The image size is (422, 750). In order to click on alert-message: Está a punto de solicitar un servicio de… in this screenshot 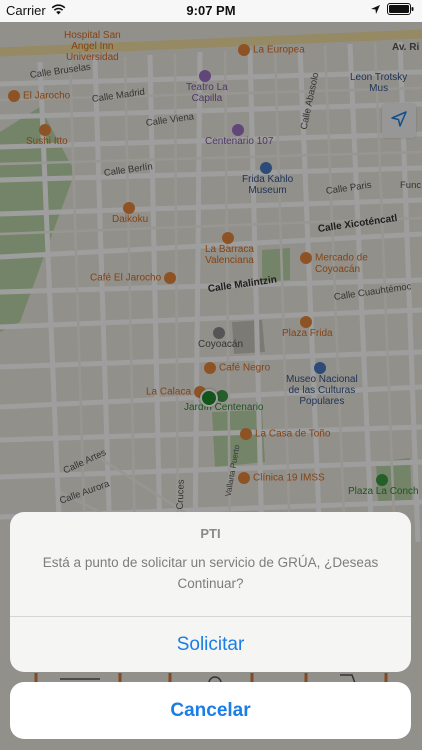, I will do `click(210, 573)`.